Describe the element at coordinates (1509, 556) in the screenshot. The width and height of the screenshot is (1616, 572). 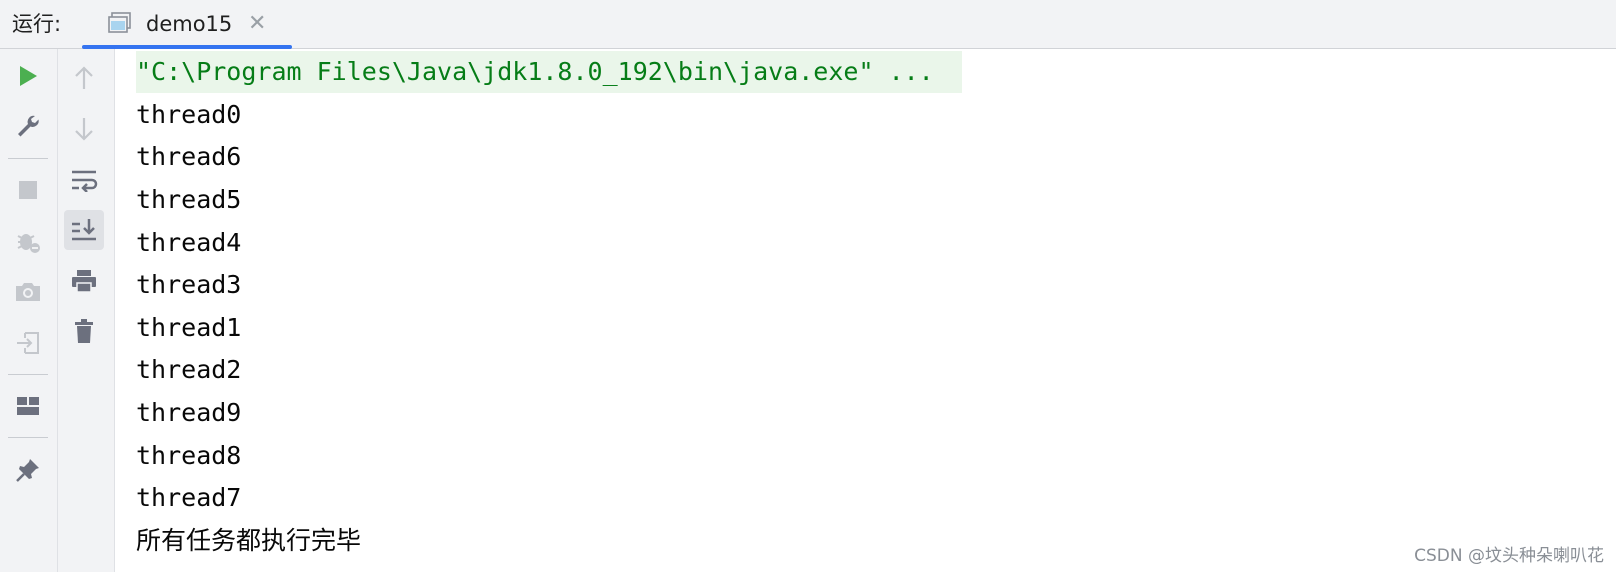
I see `watermark: CSDN @坟头种朵喇叭花` at that location.